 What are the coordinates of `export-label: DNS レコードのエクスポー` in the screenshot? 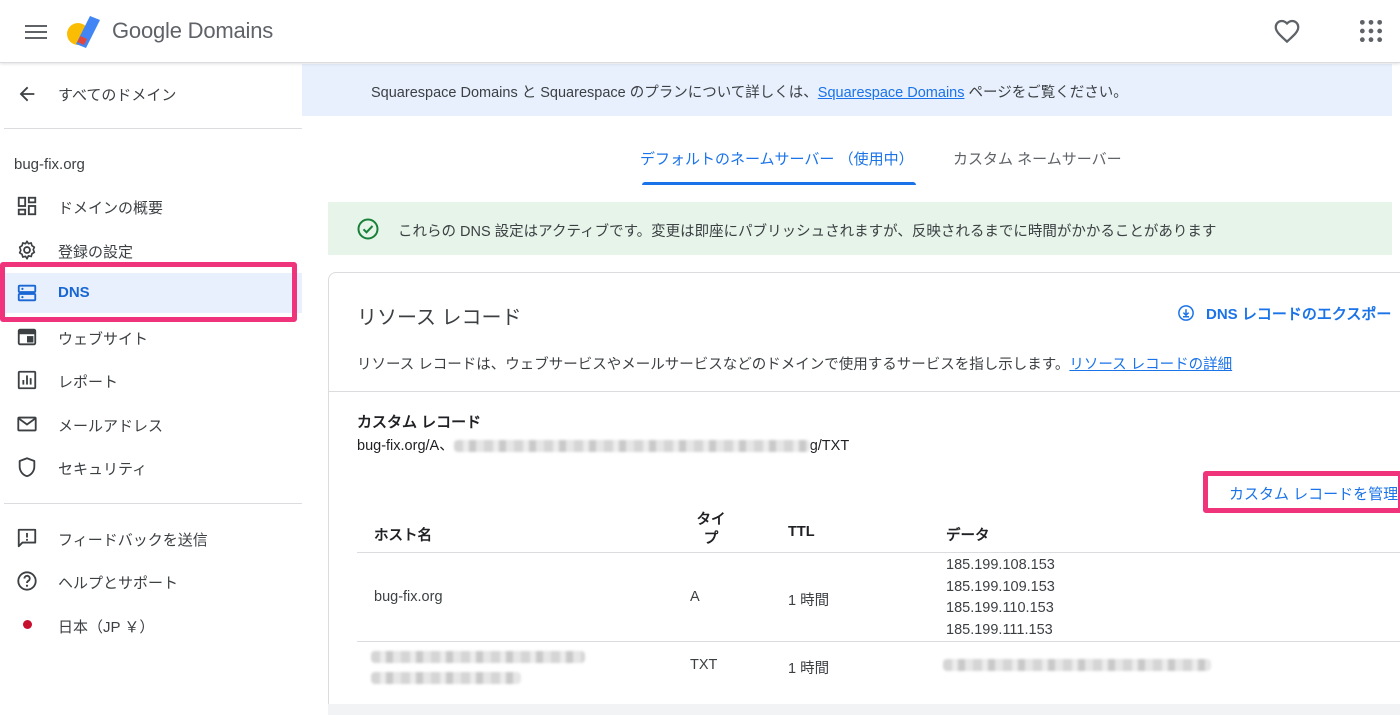 It's located at (1299, 314).